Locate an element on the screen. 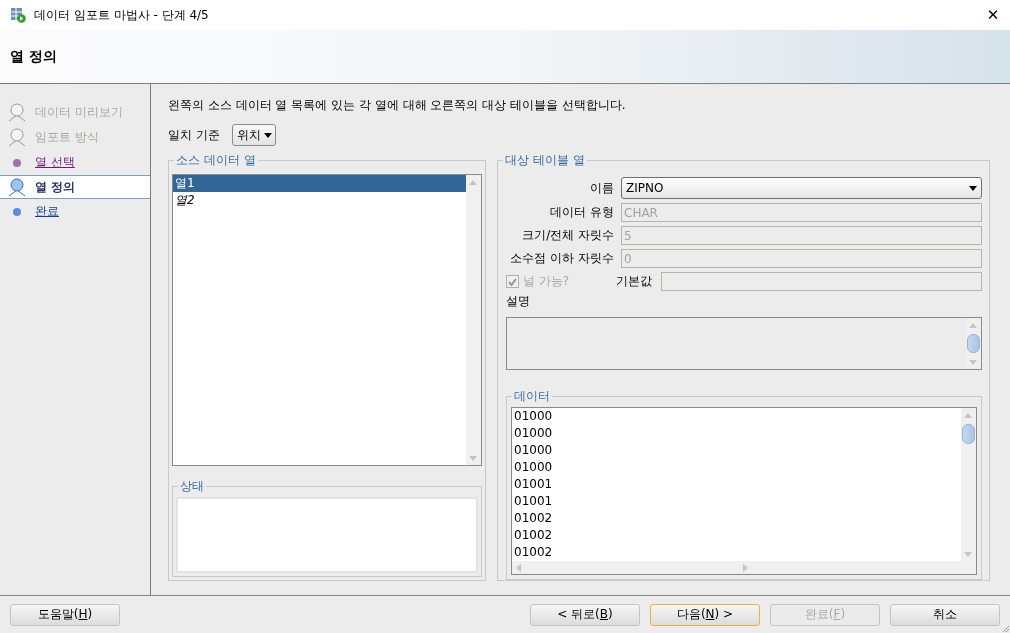 This screenshot has height=633, width=1010. field-label: 크기/전체 자릿수 is located at coordinates (567, 235).